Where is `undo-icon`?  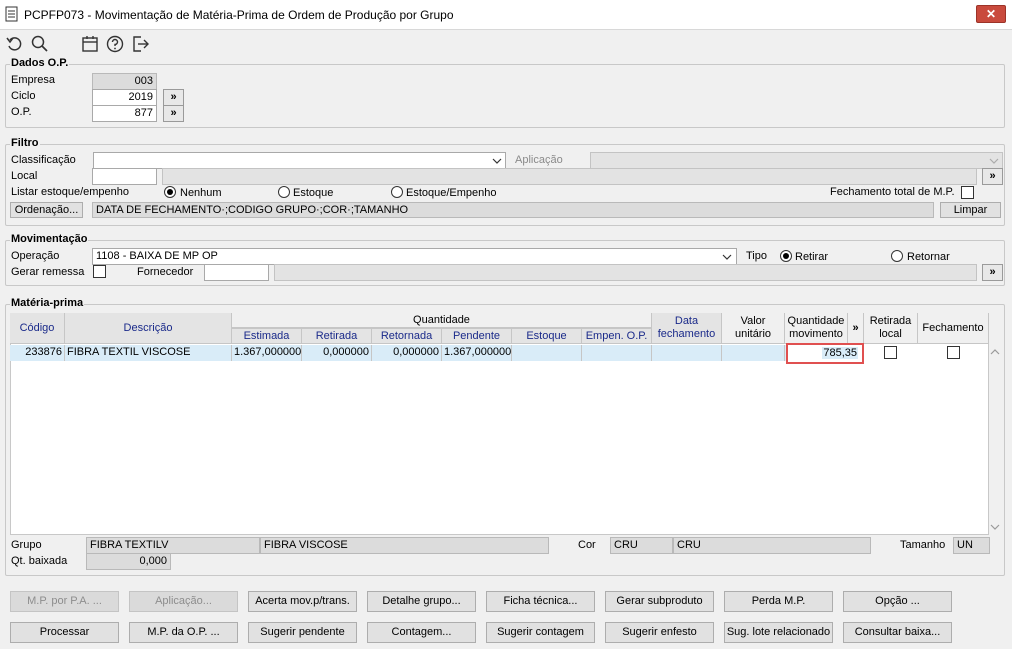
undo-icon is located at coordinates (15, 44).